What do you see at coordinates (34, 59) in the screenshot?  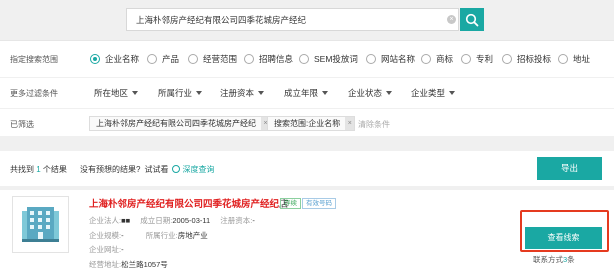 I see `scope-label: 指定搜索范围` at bounding box center [34, 59].